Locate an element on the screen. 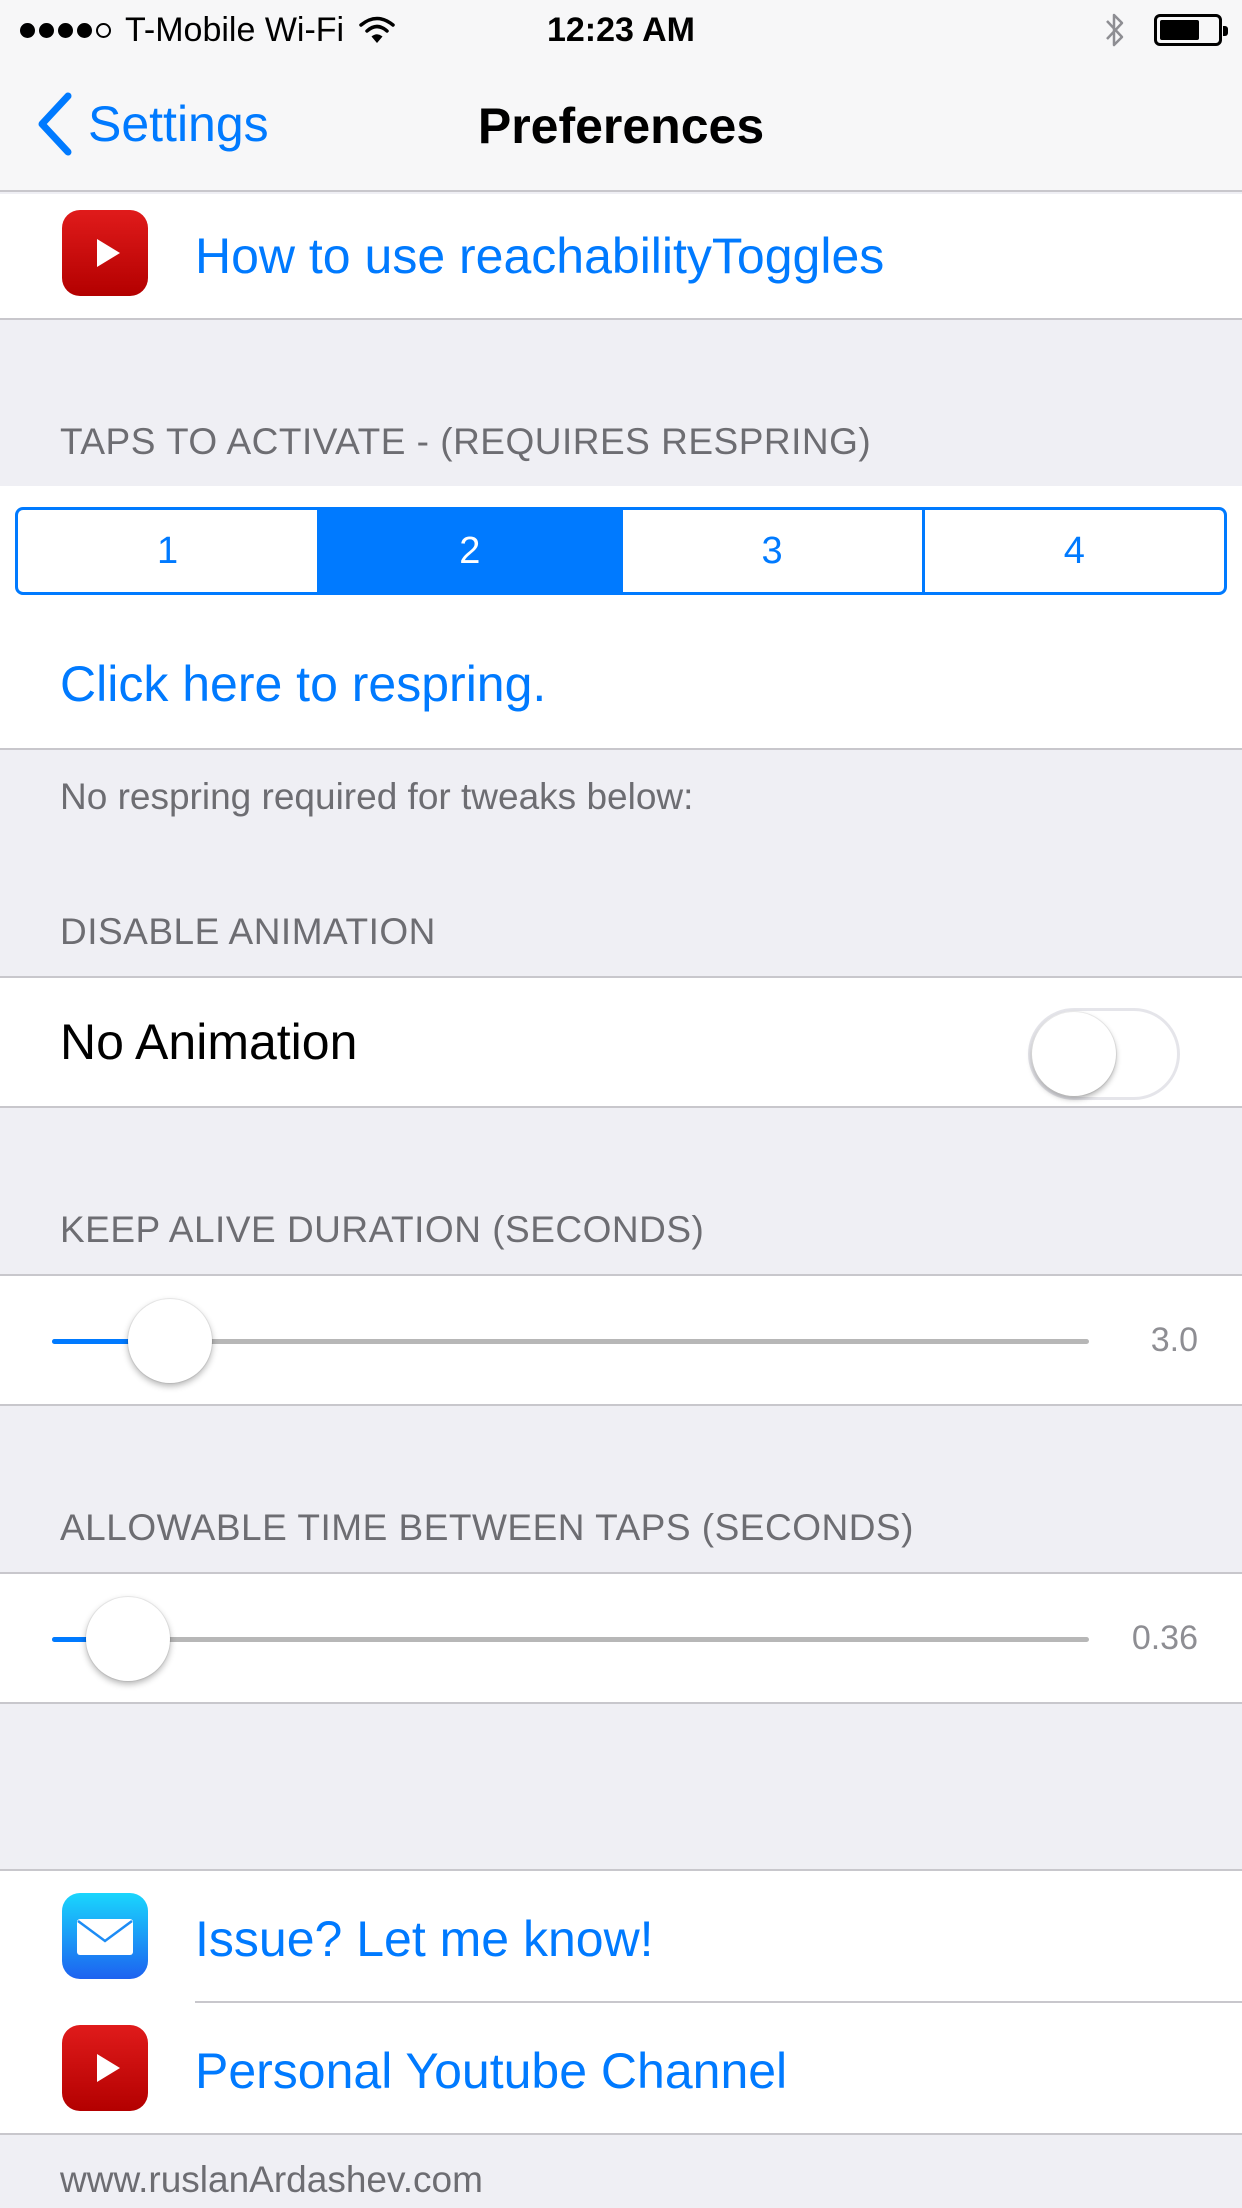  segment-3: 3 is located at coordinates (770, 551).